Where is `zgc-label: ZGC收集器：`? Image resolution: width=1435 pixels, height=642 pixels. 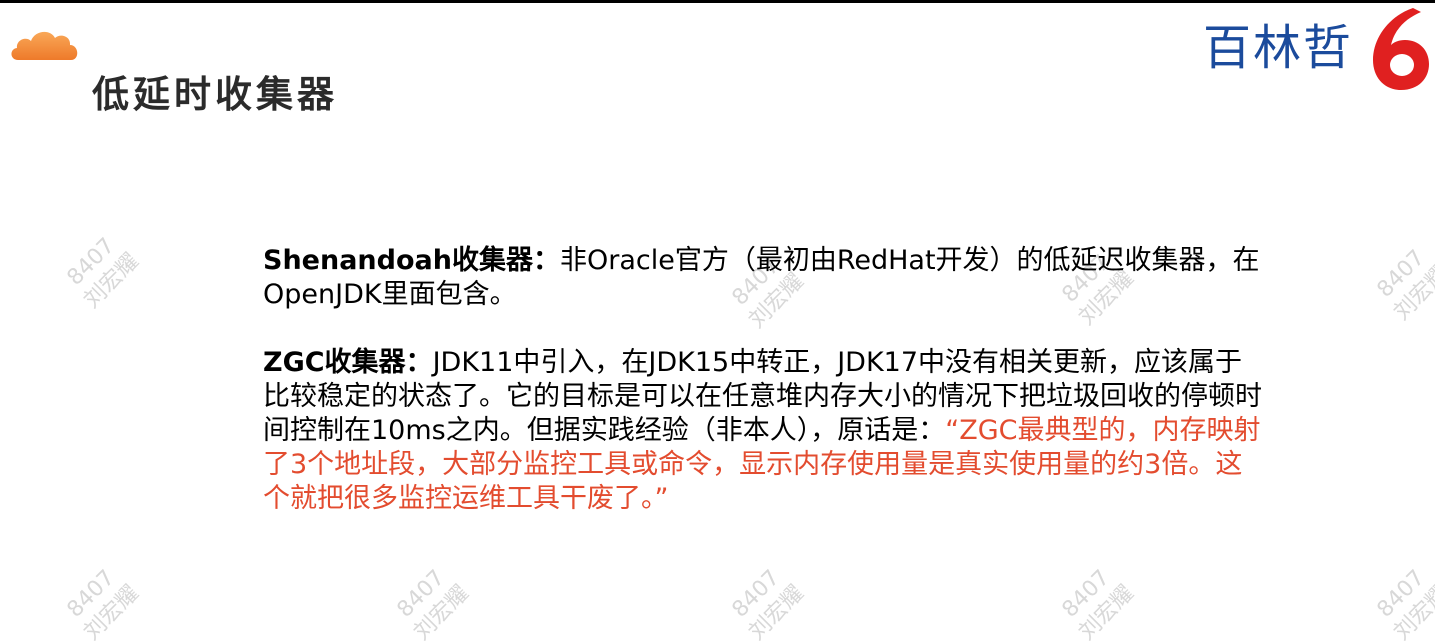
zgc-label: ZGC收集器： is located at coordinates (348, 362).